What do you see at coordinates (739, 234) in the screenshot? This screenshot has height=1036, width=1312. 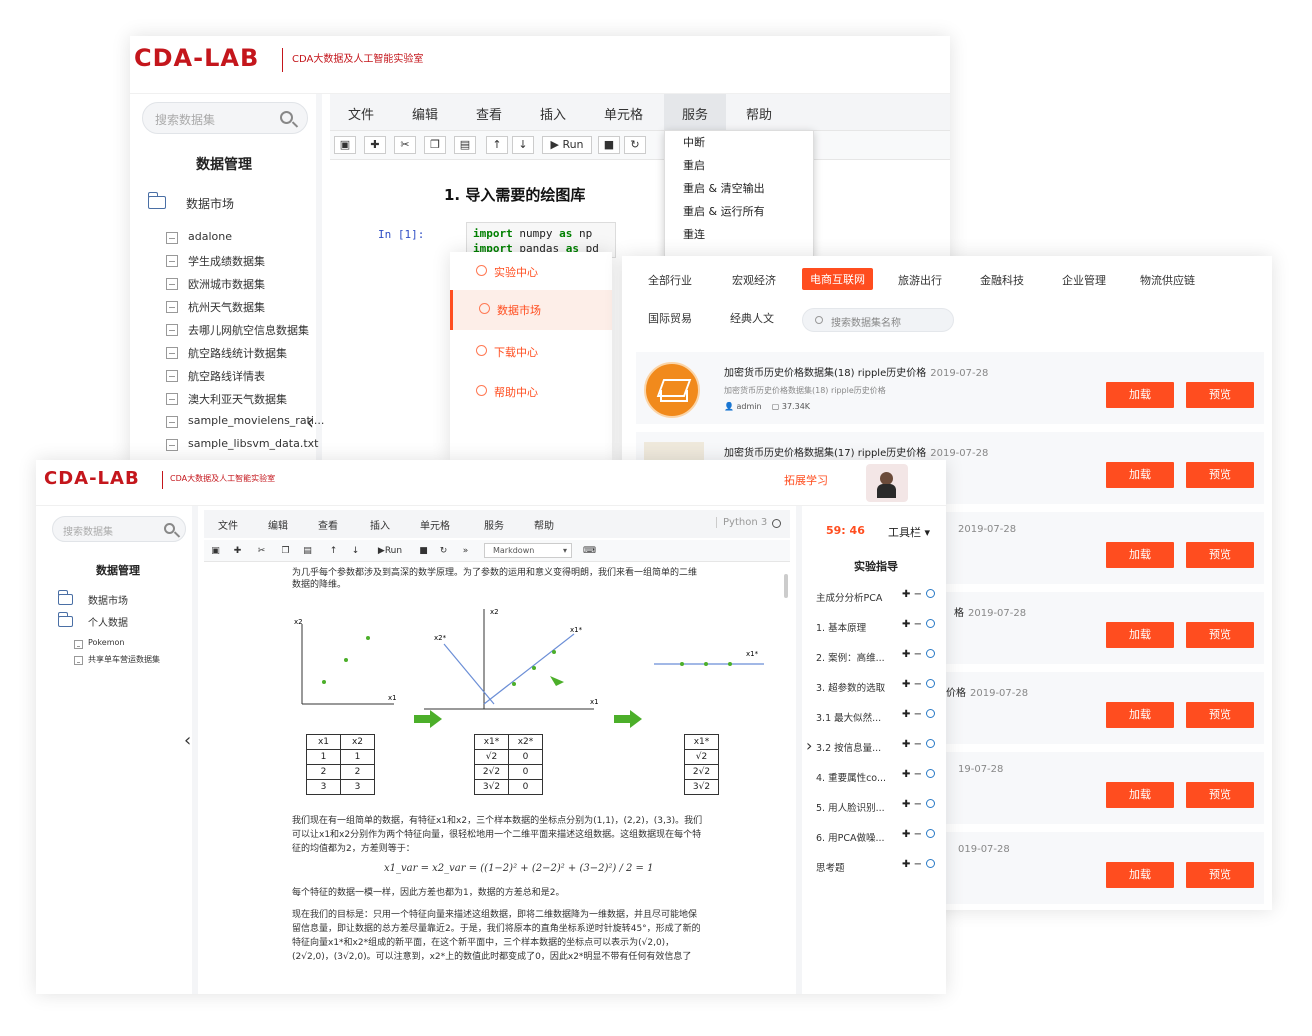 I see `menu-item-reconnect: 重连` at bounding box center [739, 234].